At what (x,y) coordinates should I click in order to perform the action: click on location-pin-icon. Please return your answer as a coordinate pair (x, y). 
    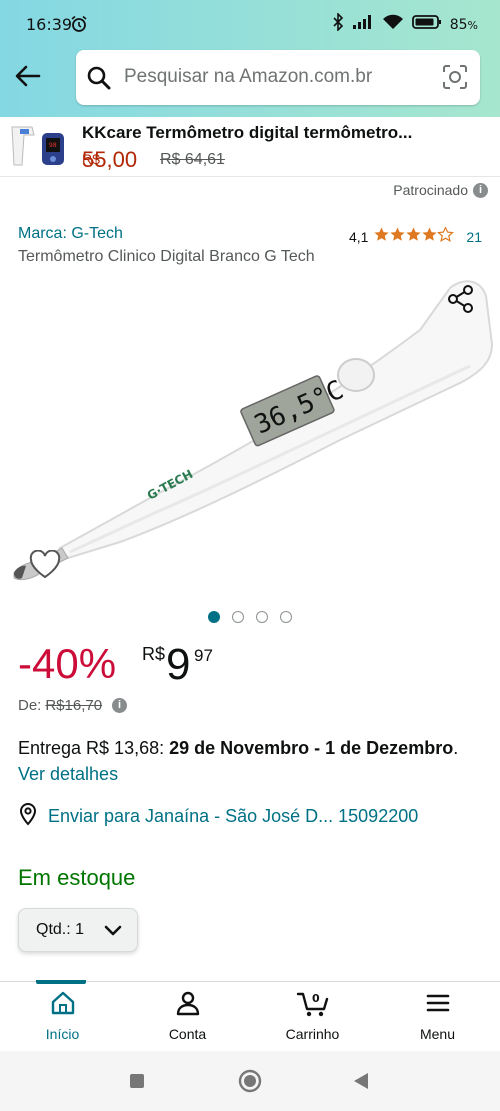
    Looking at the image, I should click on (28, 816).